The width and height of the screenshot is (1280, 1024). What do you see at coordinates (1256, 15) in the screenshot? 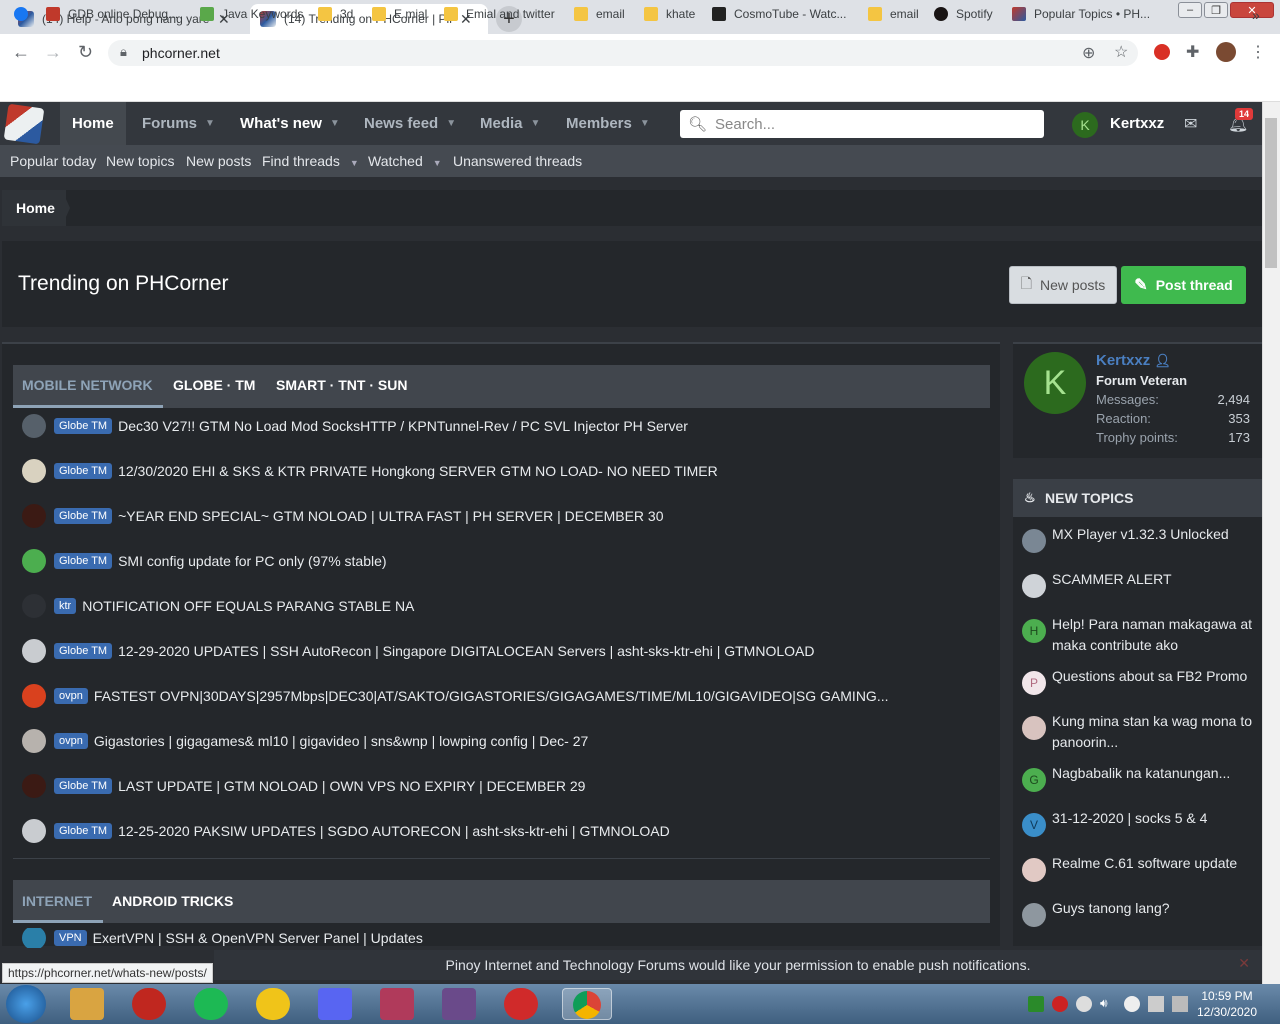
I see `bookmarks-overflow: »` at bounding box center [1256, 15].